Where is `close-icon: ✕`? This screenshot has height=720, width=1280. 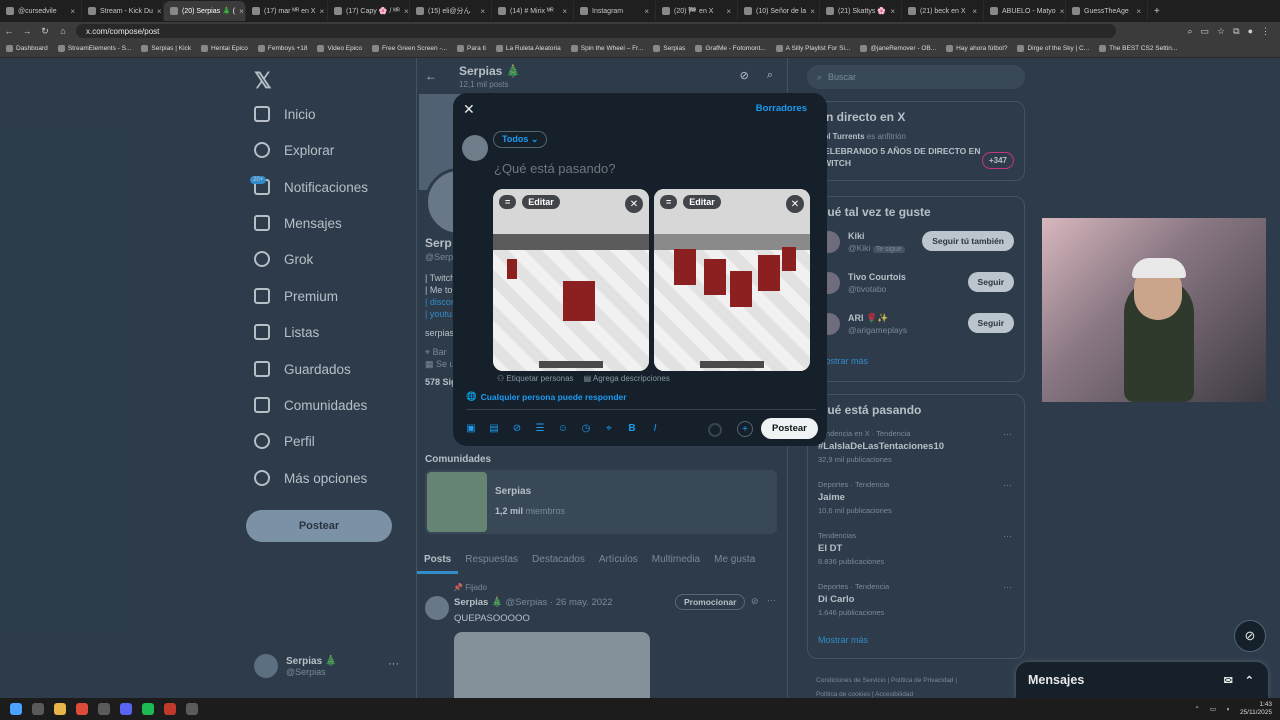
close-icon: ✕ is located at coordinates (469, 109).